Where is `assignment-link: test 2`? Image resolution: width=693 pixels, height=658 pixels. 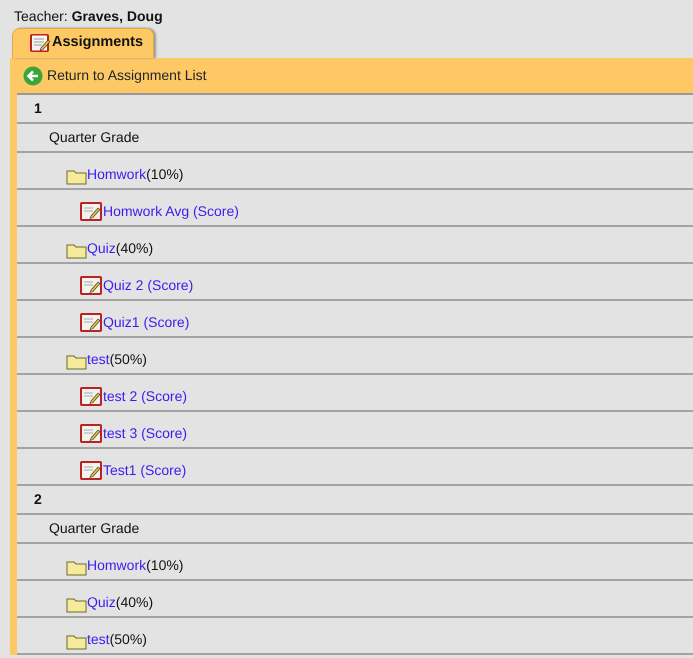 assignment-link: test 2 is located at coordinates (120, 396).